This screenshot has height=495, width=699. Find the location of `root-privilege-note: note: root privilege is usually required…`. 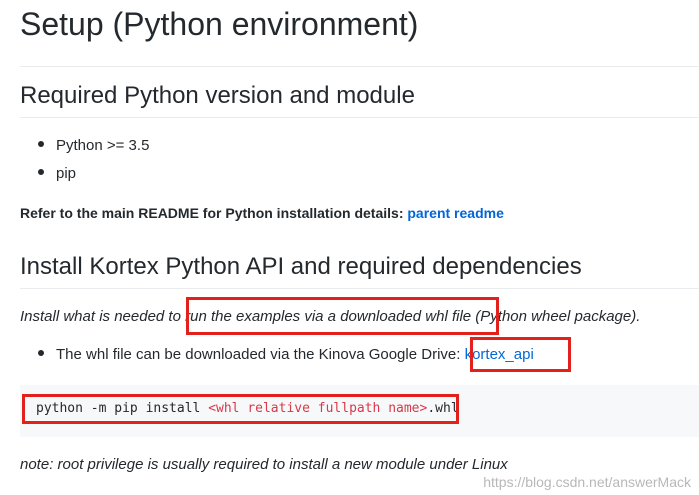

root-privilege-note: note: root privilege is usually required… is located at coordinates (264, 464).